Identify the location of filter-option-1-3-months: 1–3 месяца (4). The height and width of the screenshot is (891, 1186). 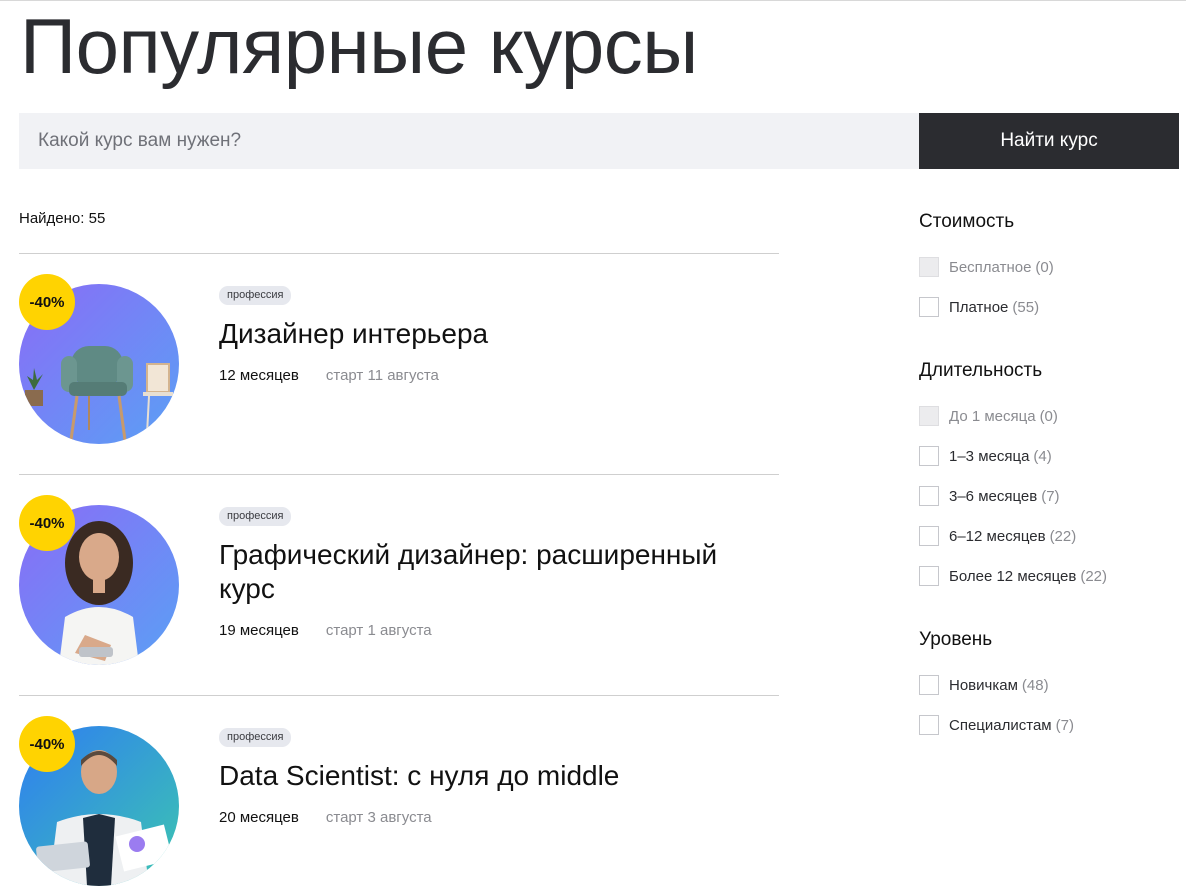
(1049, 456).